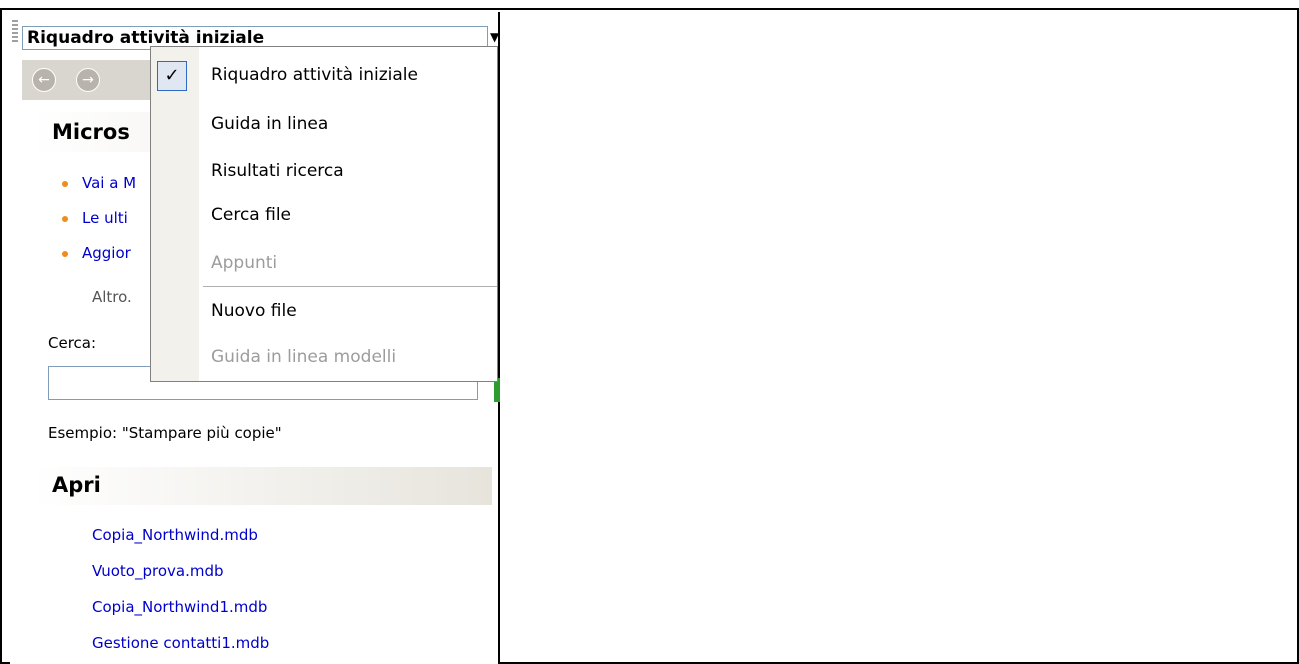 The width and height of the screenshot is (1299, 664). What do you see at coordinates (494, 37) in the screenshot?
I see `dropdown-arrow-icon: ▼` at bounding box center [494, 37].